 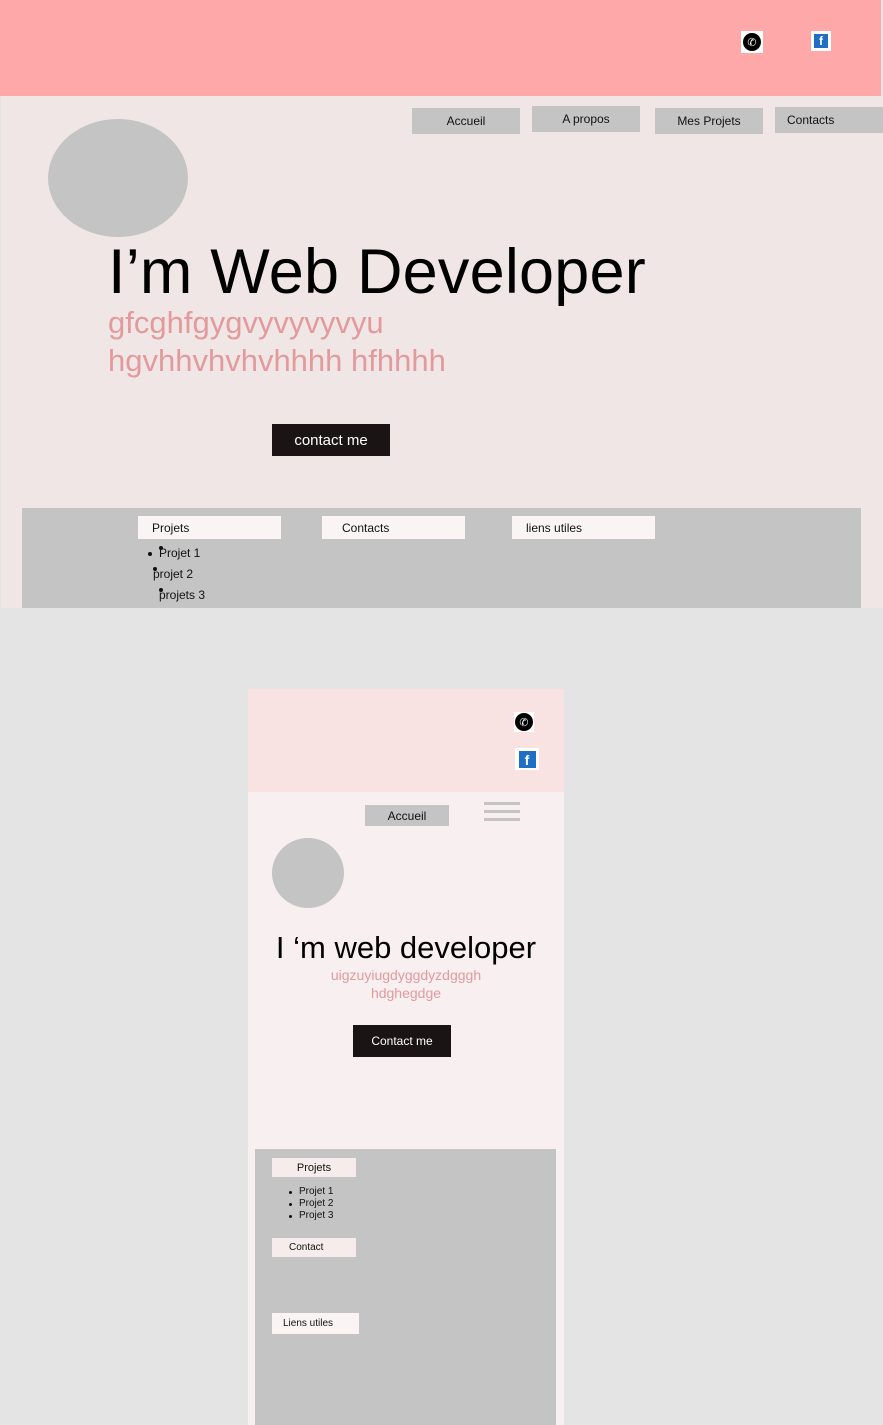 I want to click on facebook-icon: f, so click(x=821, y=41).